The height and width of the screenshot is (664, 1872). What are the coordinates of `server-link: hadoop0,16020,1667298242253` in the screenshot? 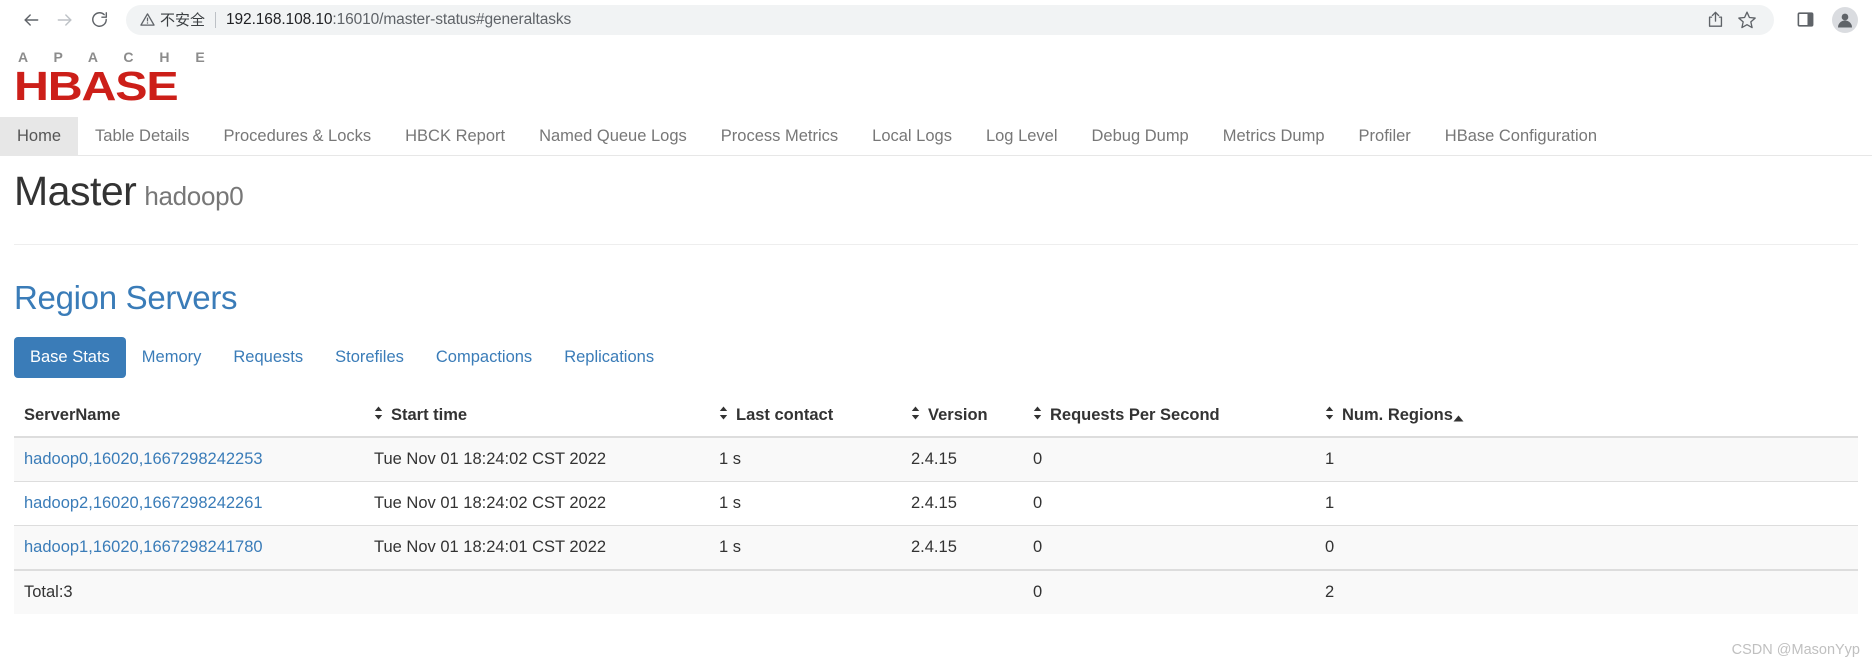 It's located at (143, 459).